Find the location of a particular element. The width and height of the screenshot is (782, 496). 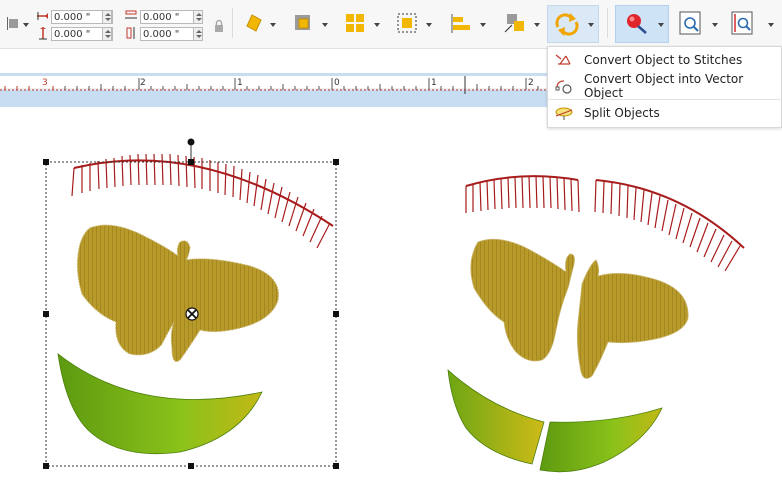

convert-object-icon is located at coordinates (574, 24).